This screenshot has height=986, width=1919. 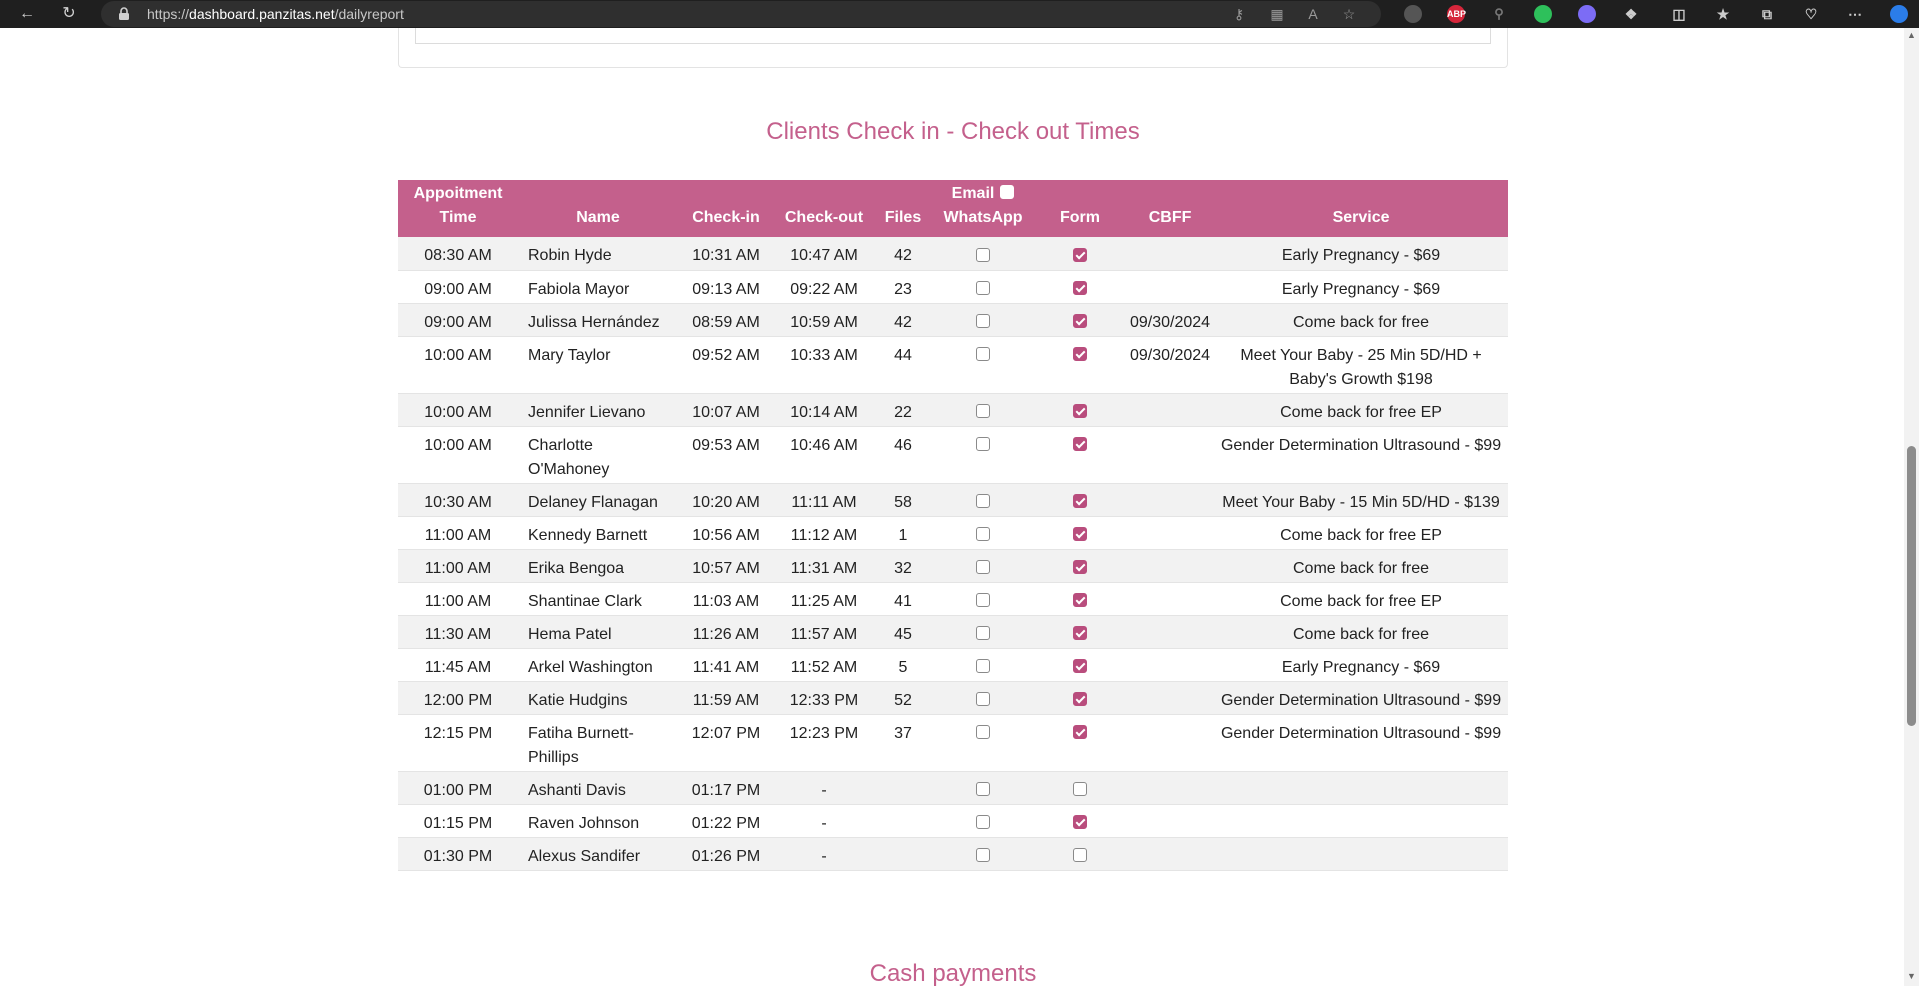 I want to click on apps-grid-icon: ▦, so click(x=1277, y=14).